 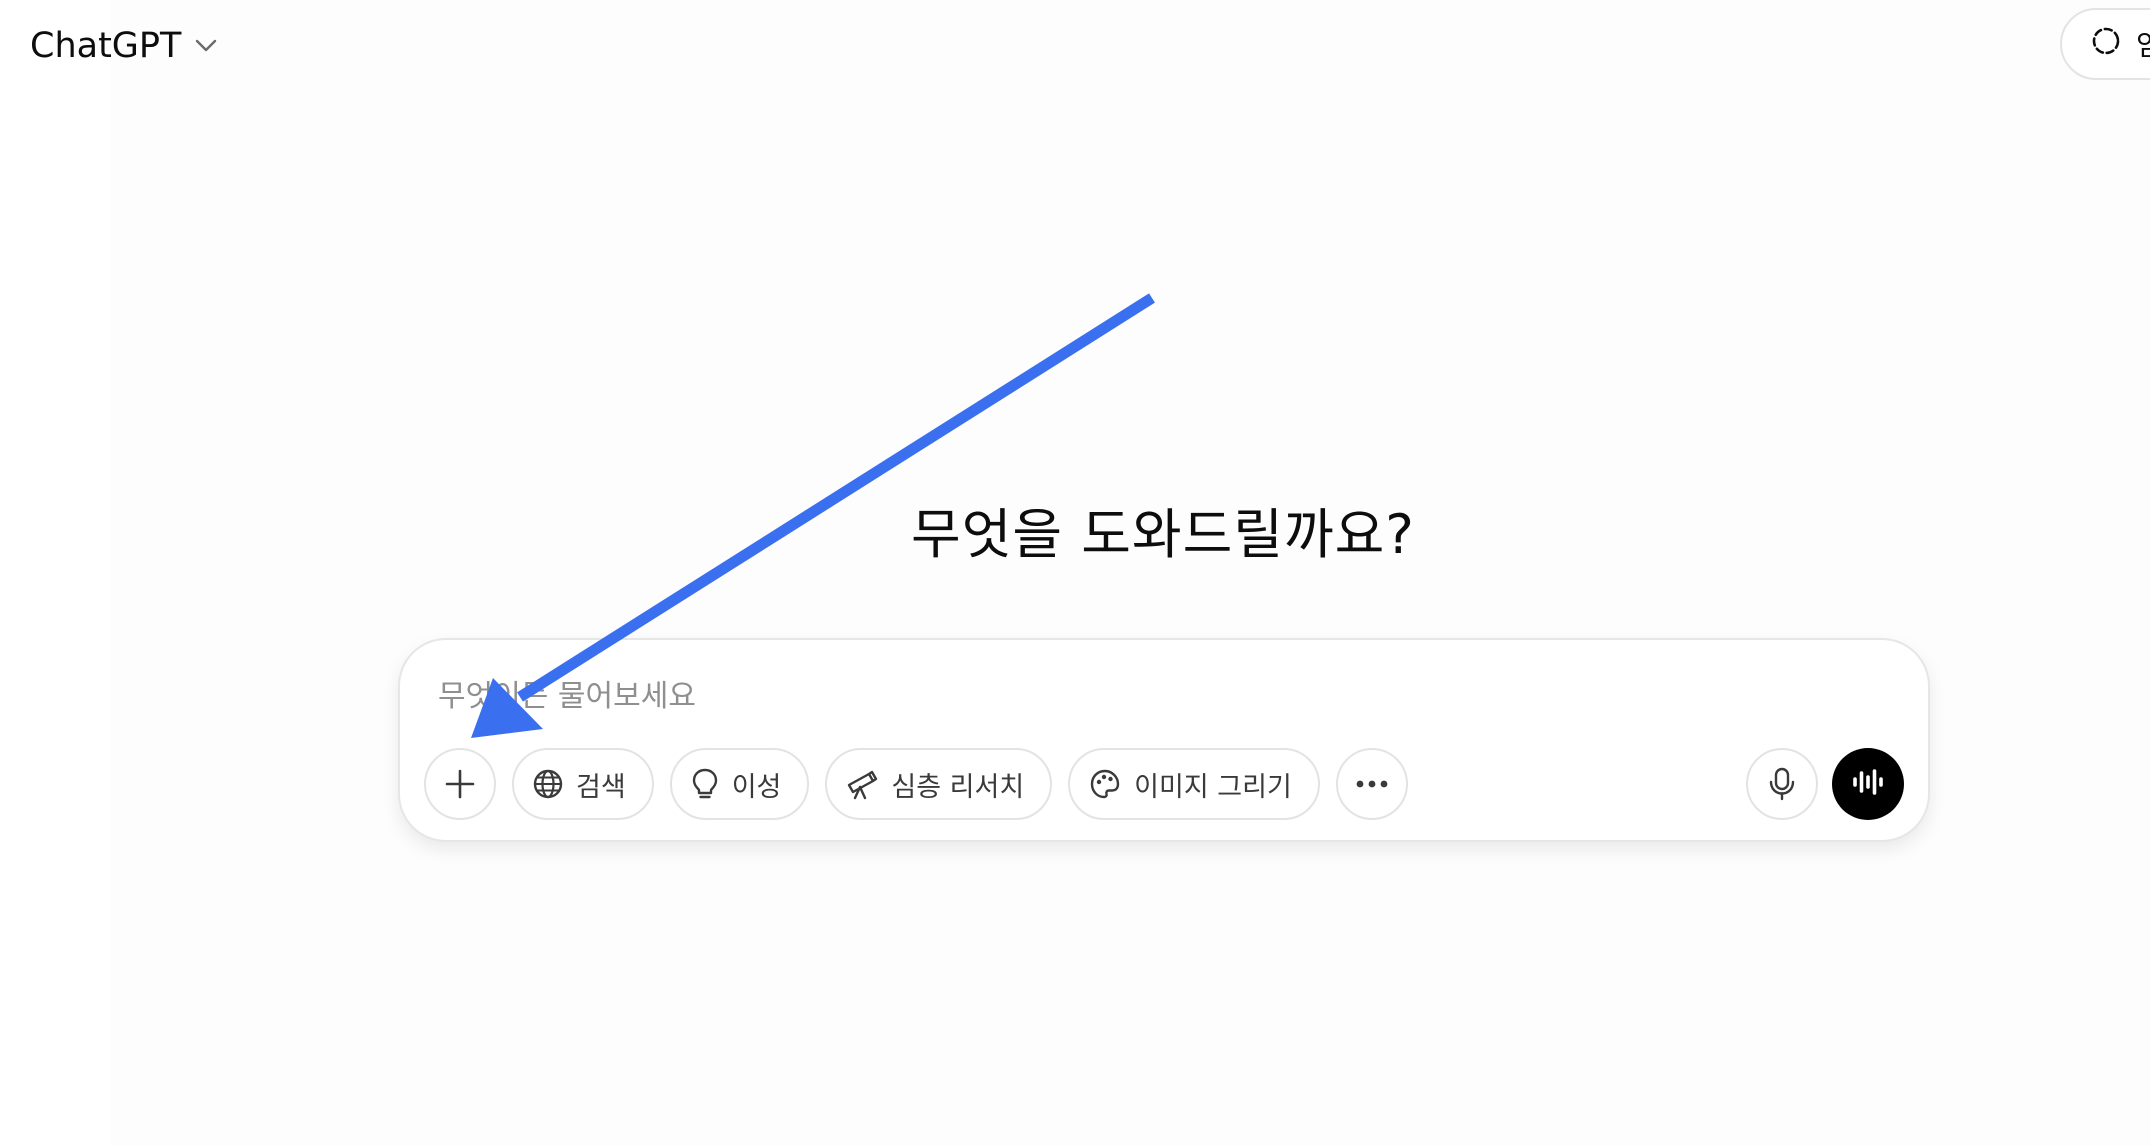 I want to click on palette-icon, so click(x=1105, y=784).